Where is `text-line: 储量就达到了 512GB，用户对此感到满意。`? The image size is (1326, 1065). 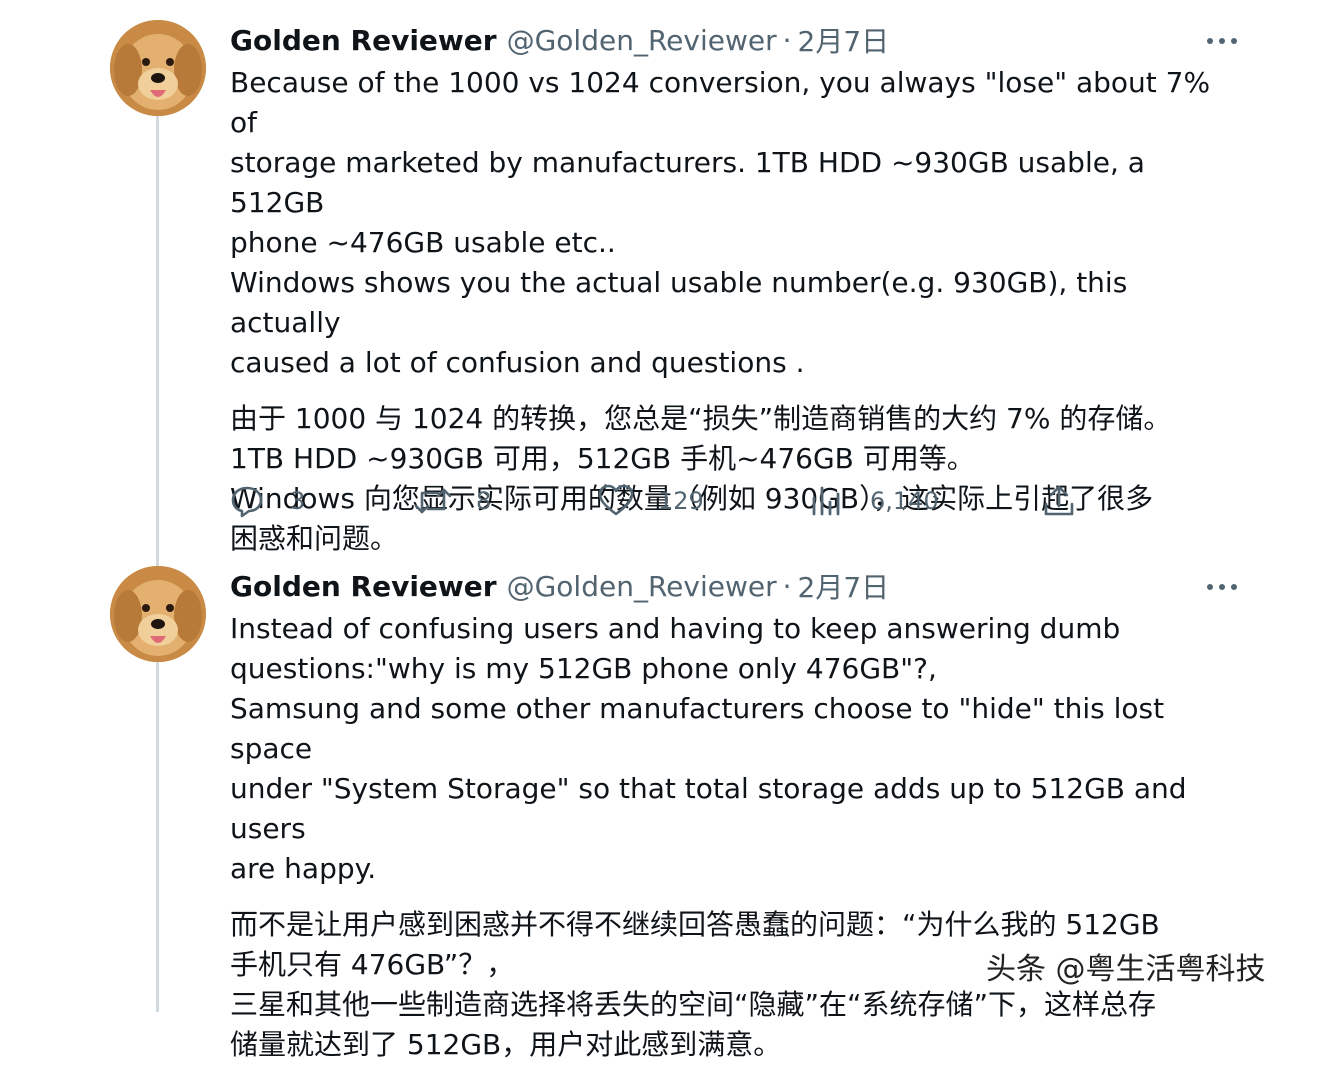 text-line: 储量就达到了 512GB，用户对此感到满意。 is located at coordinates (506, 1044).